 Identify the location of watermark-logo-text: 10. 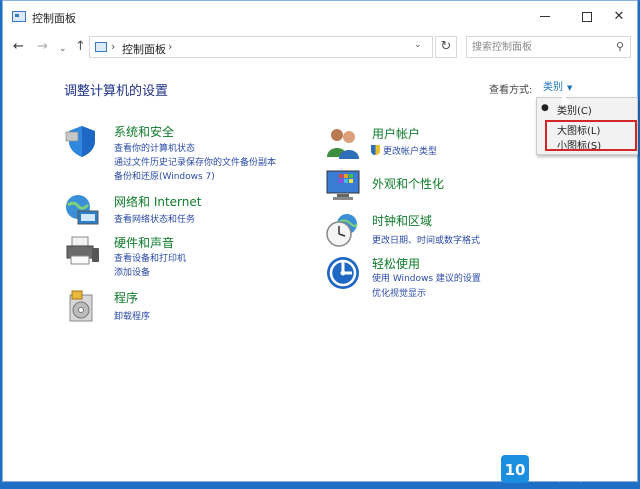
(515, 470).